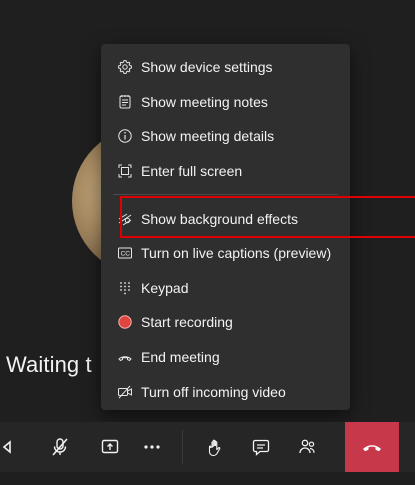 The width and height of the screenshot is (415, 485). I want to click on camera-off-icon, so click(6, 447).